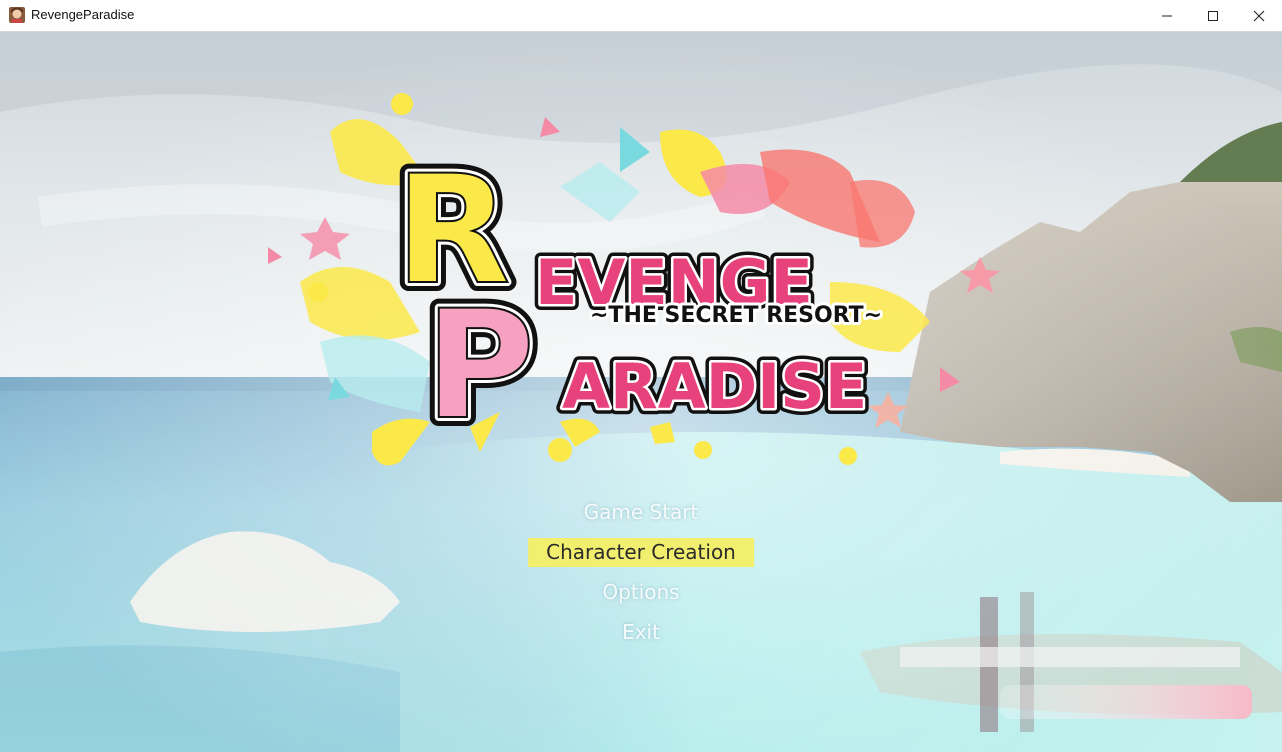 The image size is (1282, 752). I want to click on menu-item-exit: Exit, so click(641, 632).